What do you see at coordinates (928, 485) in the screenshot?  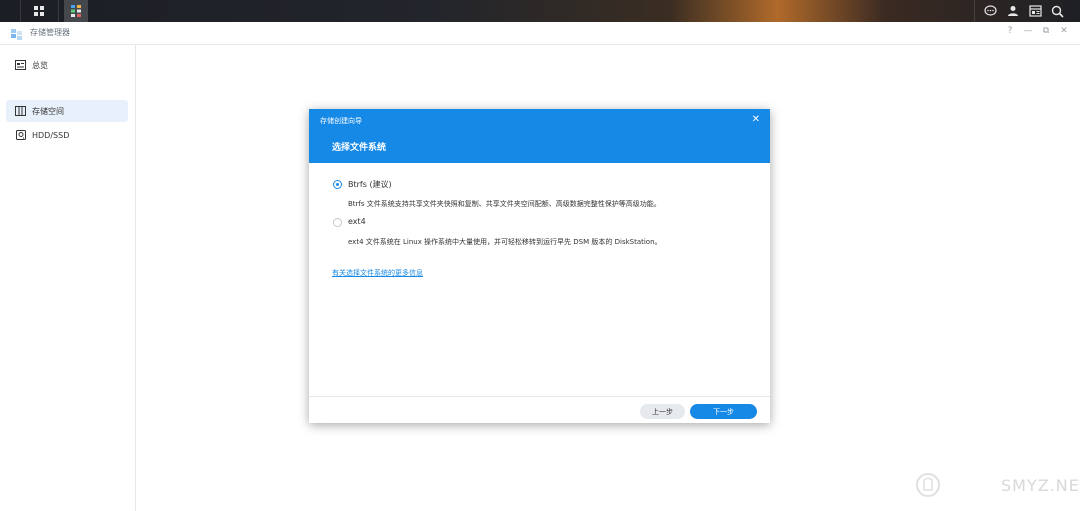 I see `watermark-logo-icon` at bounding box center [928, 485].